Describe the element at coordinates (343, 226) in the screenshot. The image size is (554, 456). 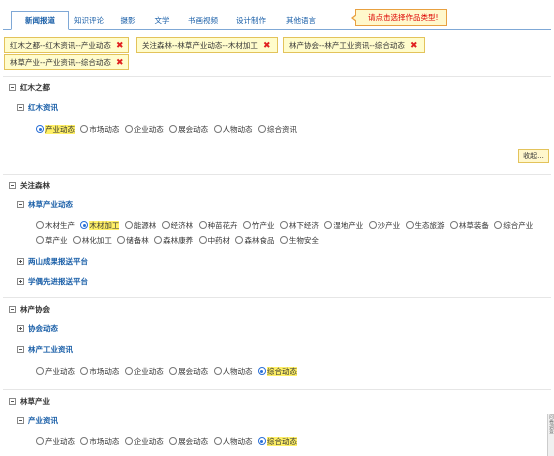
I see `radio-option: 湿地产业` at that location.